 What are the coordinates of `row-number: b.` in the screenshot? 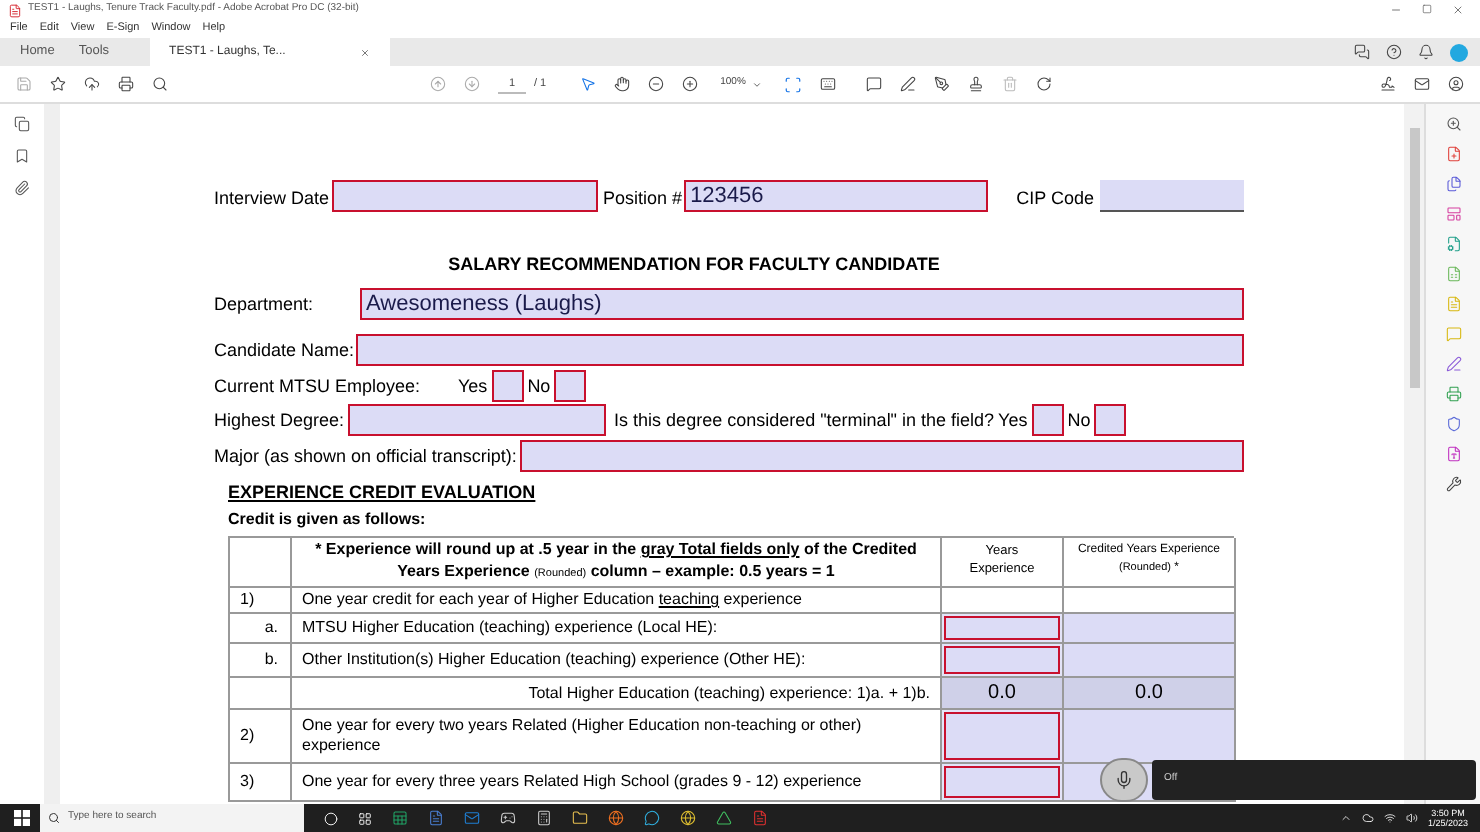 It's located at (271, 660).